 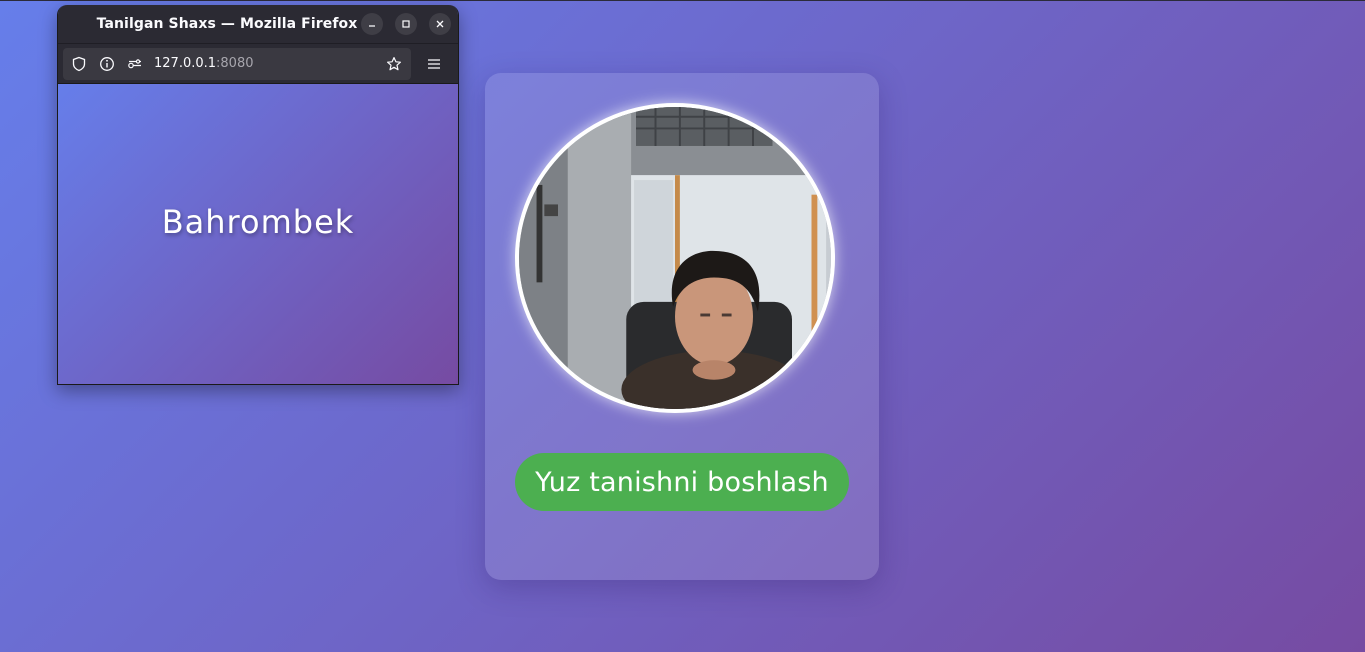 I want to click on minimize-button, so click(x=372, y=24).